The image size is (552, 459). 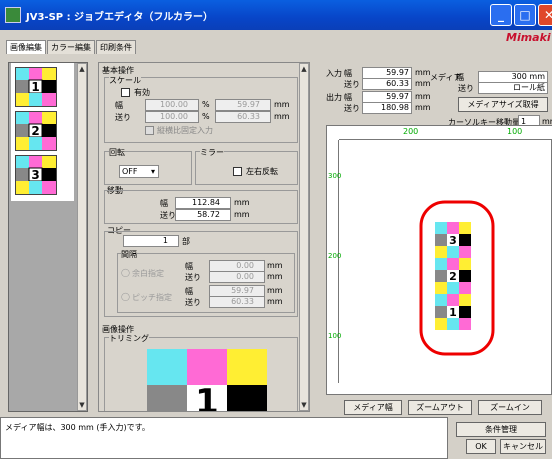 What do you see at coordinates (352, 84) in the screenshot?
I see `input-feed-label: 送り` at bounding box center [352, 84].